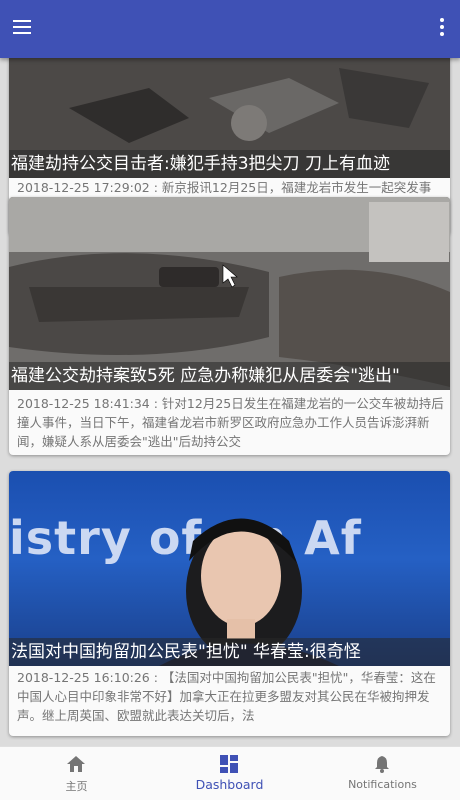  I want to click on tab-home: 主页, so click(76, 773).